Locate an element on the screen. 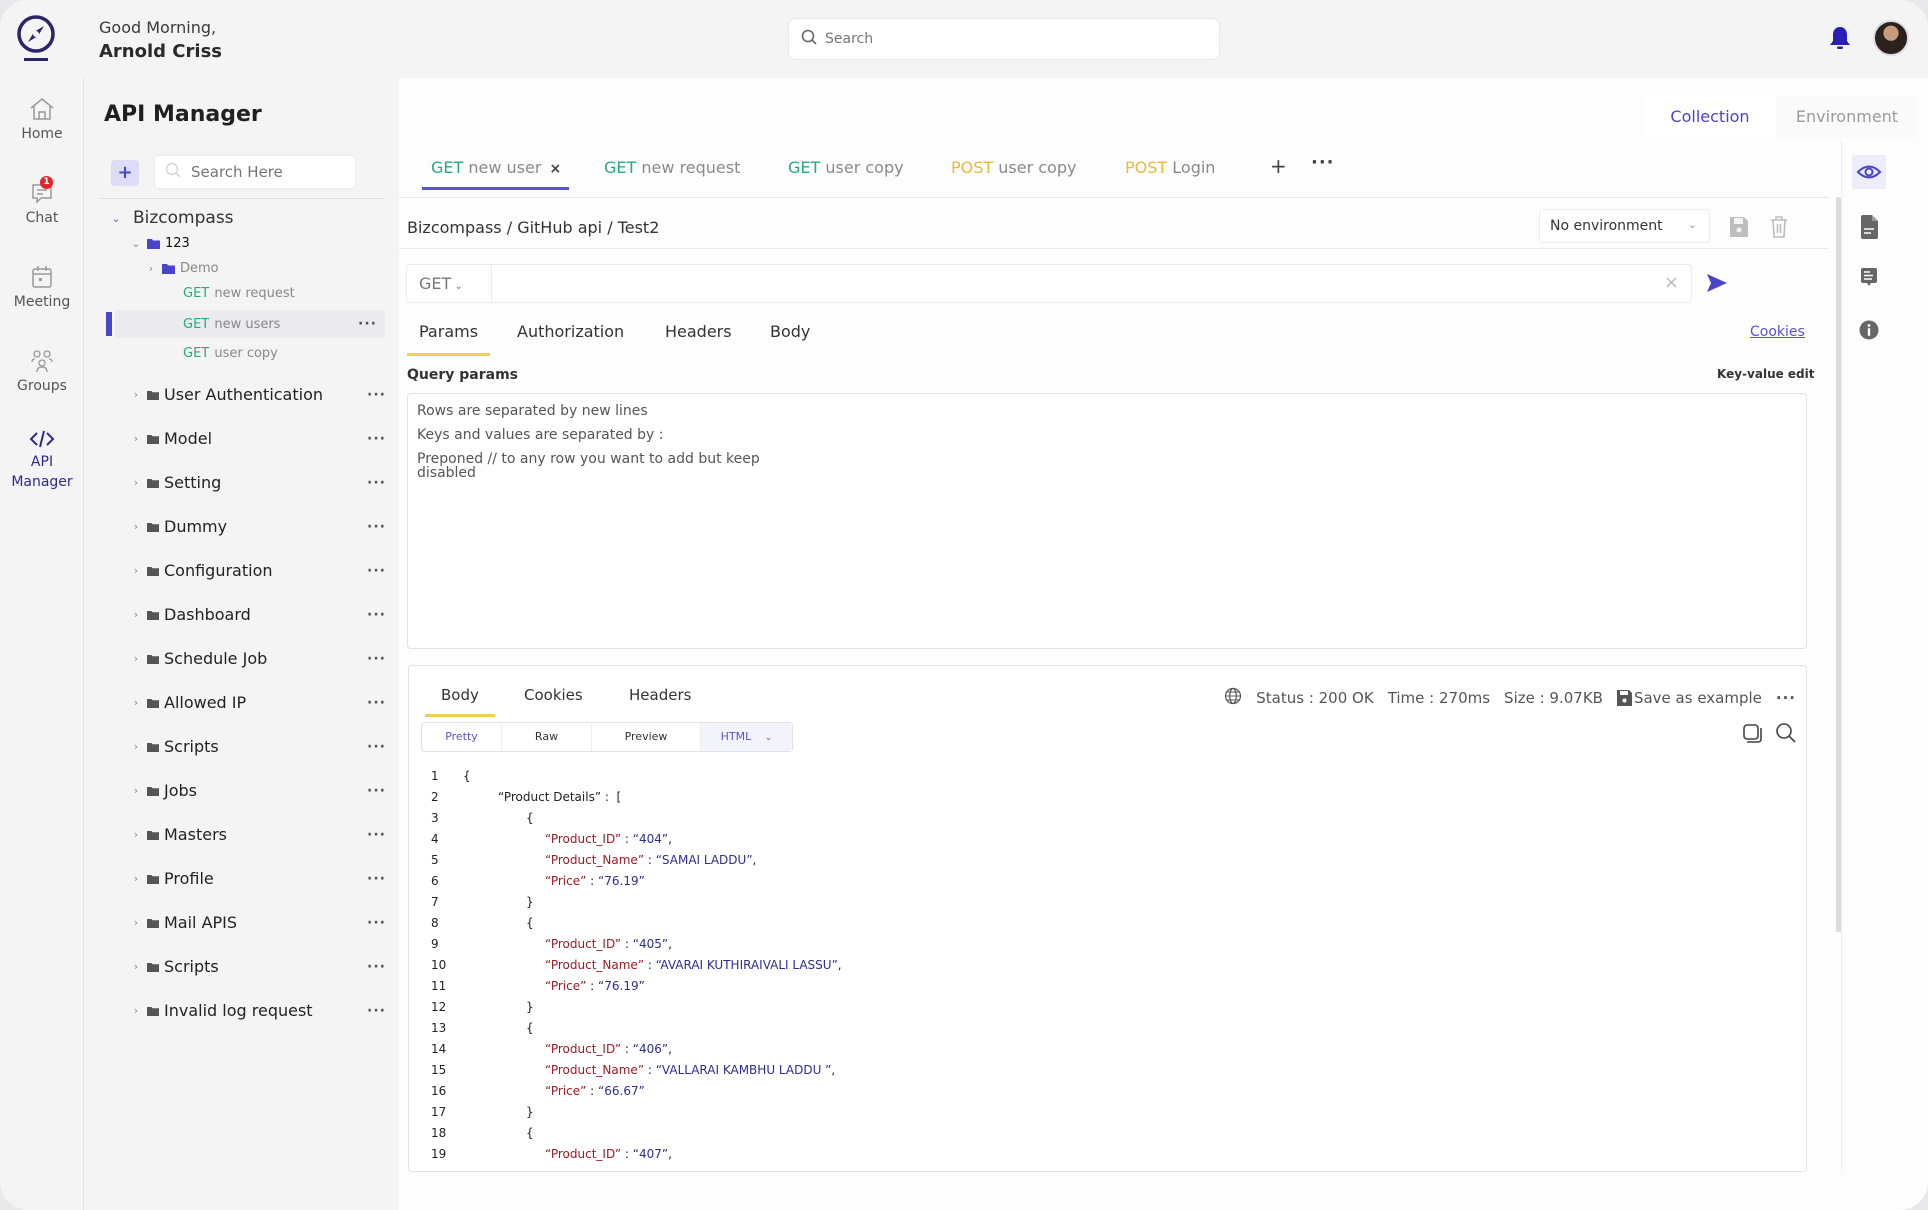  method-select: GET ⌄ is located at coordinates (449, 283).